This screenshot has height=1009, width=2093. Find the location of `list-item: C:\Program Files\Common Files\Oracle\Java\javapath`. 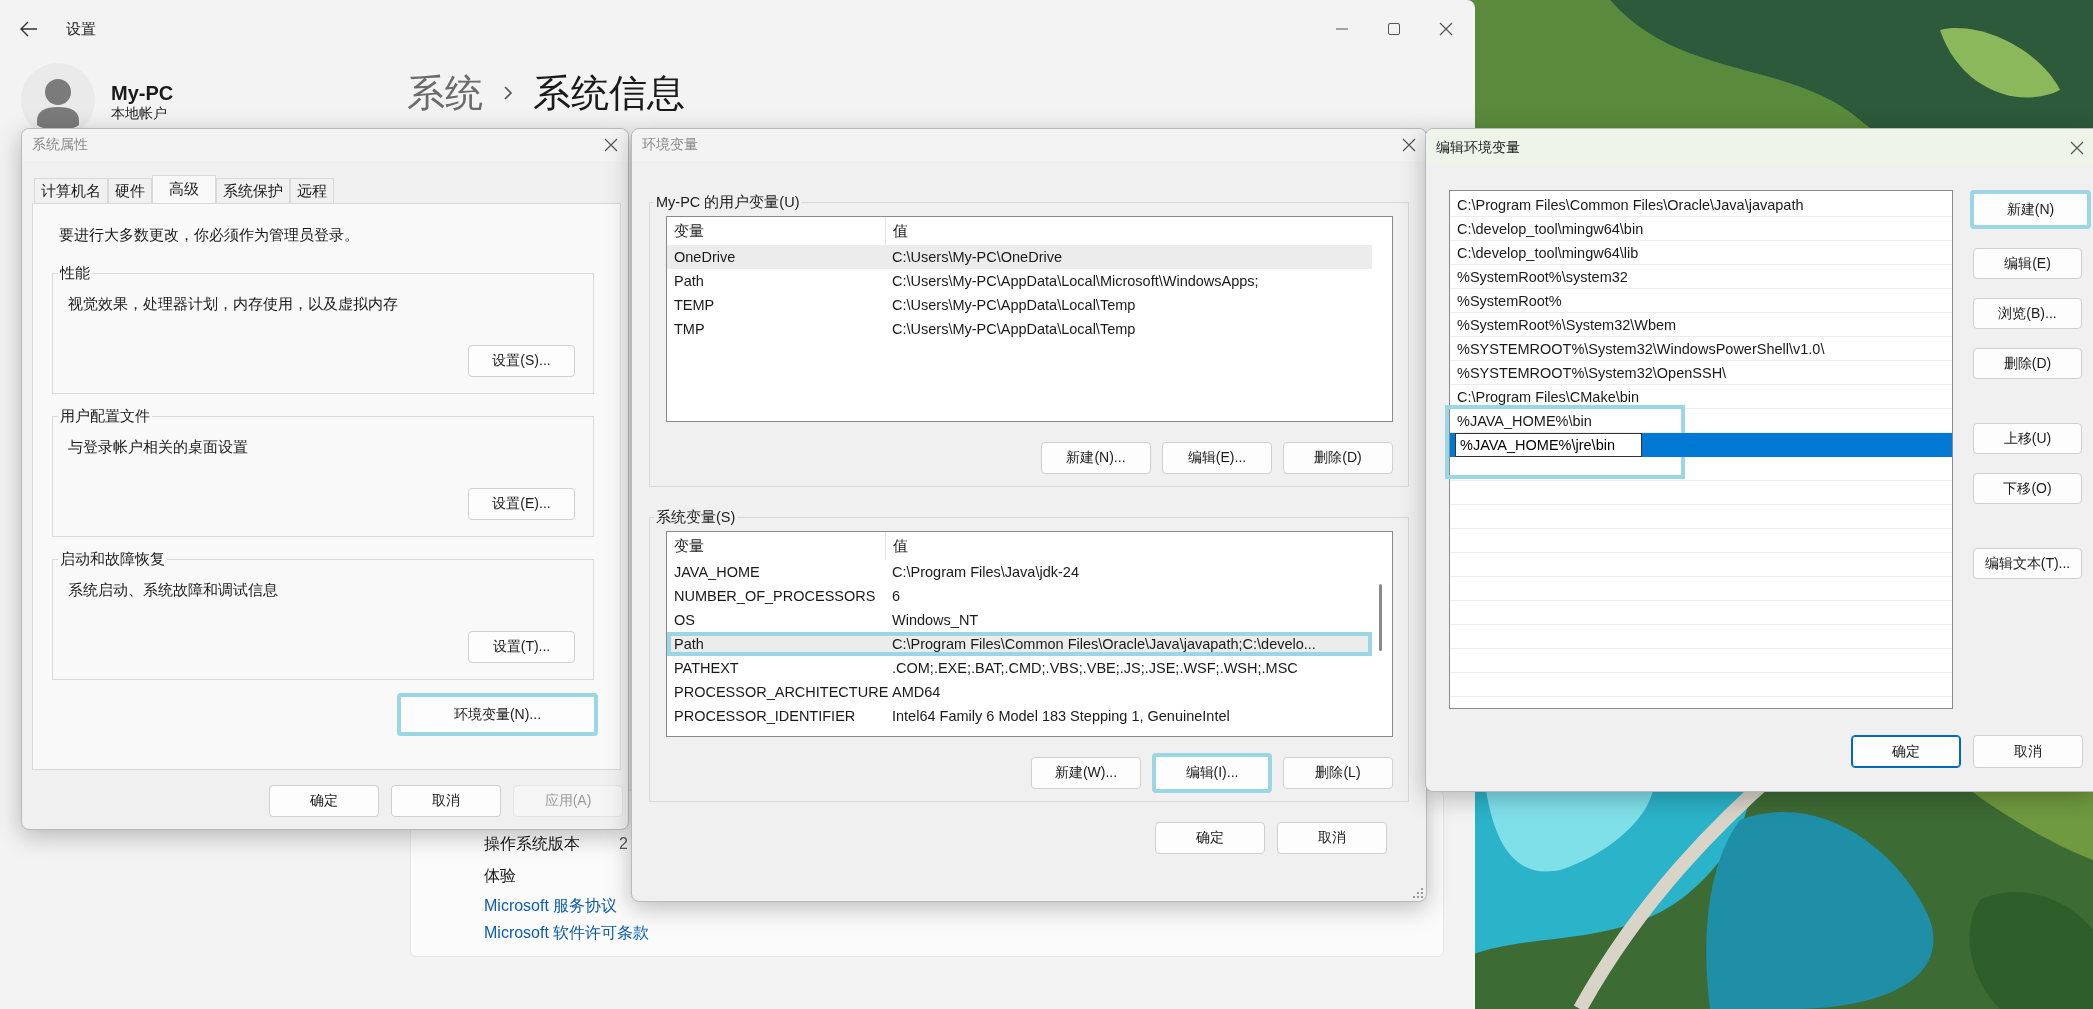

list-item: C:\Program Files\Common Files\Oracle\Java\javapath is located at coordinates (1701, 205).